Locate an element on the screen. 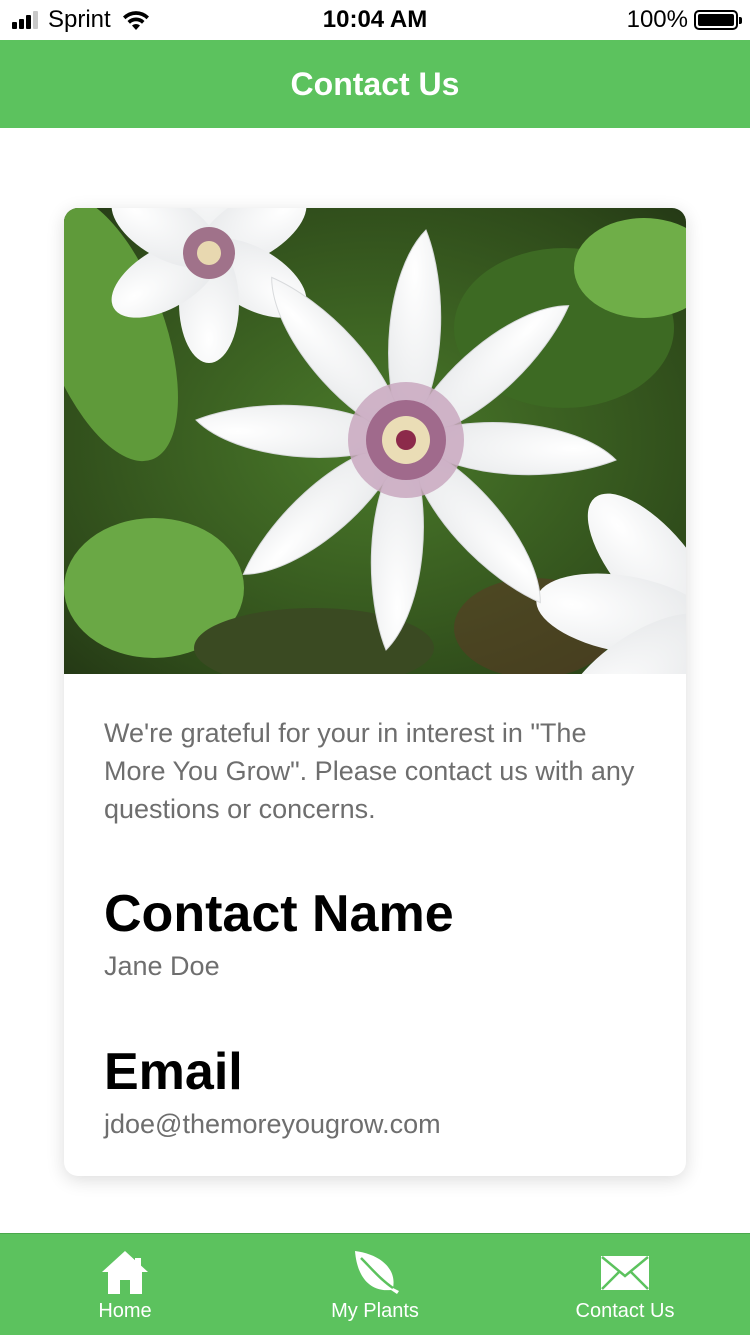 This screenshot has height=1335, width=750. status-bar: Sprint 10:04 AM 100% is located at coordinates (375, 20).